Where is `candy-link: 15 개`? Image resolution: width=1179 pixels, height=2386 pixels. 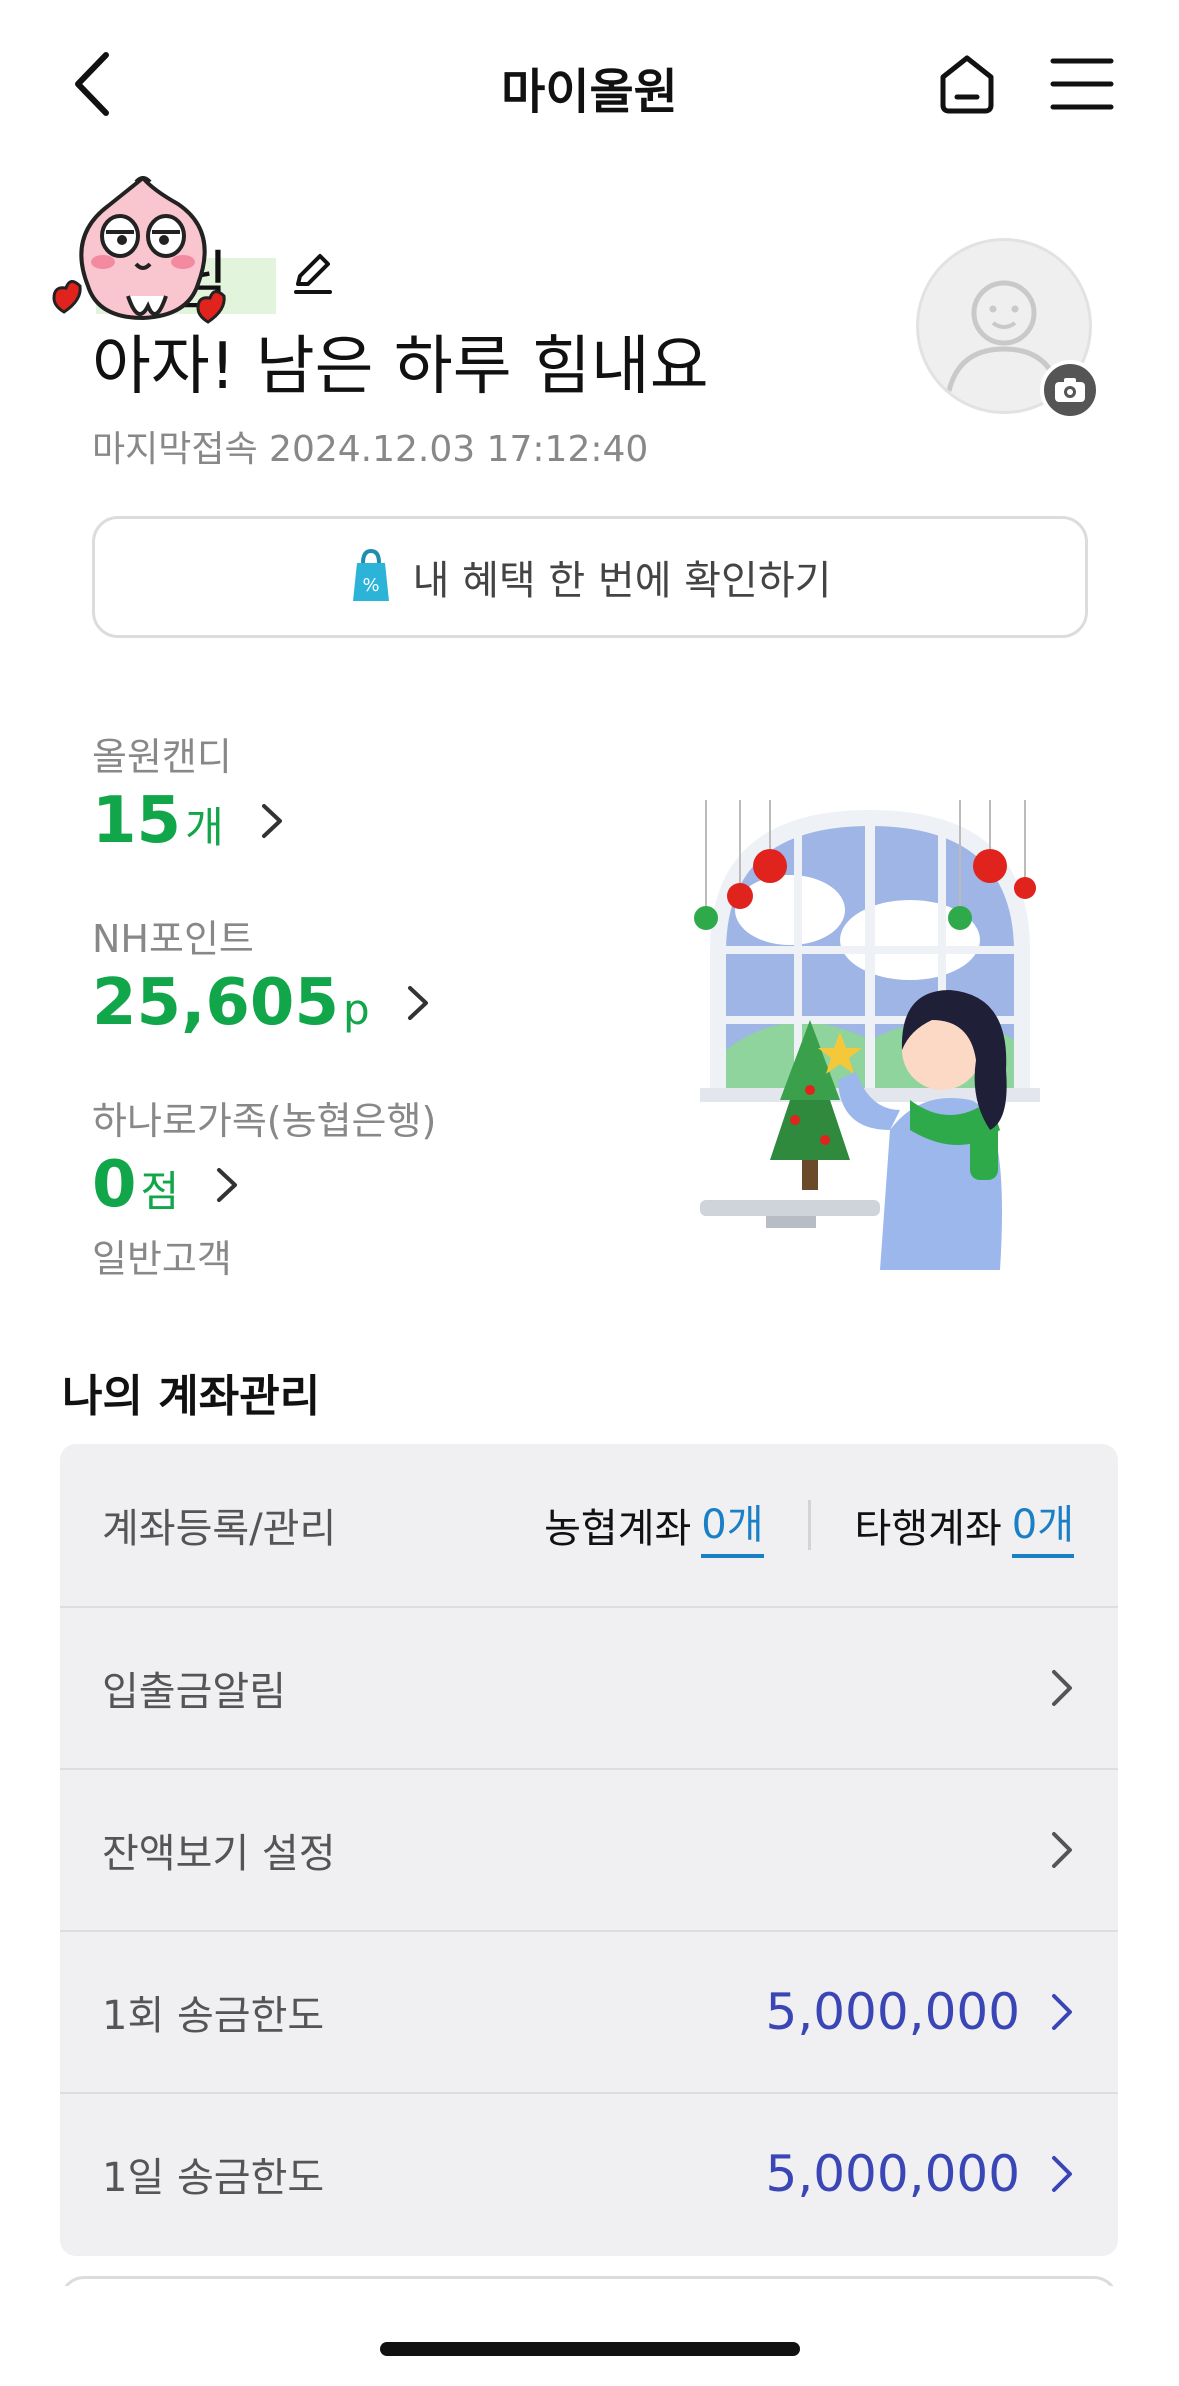
candy-link: 15 개 is located at coordinates (188, 821).